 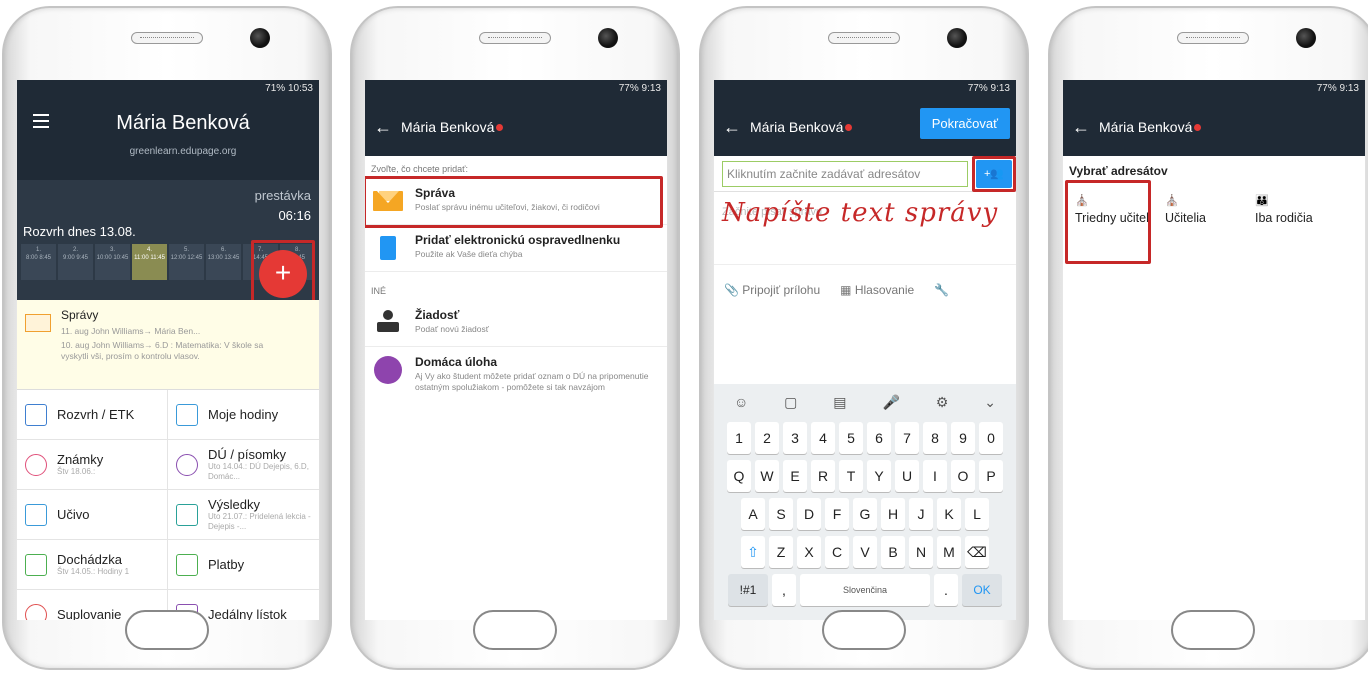 What do you see at coordinates (949, 552) in the screenshot?
I see `key-m: M` at bounding box center [949, 552].